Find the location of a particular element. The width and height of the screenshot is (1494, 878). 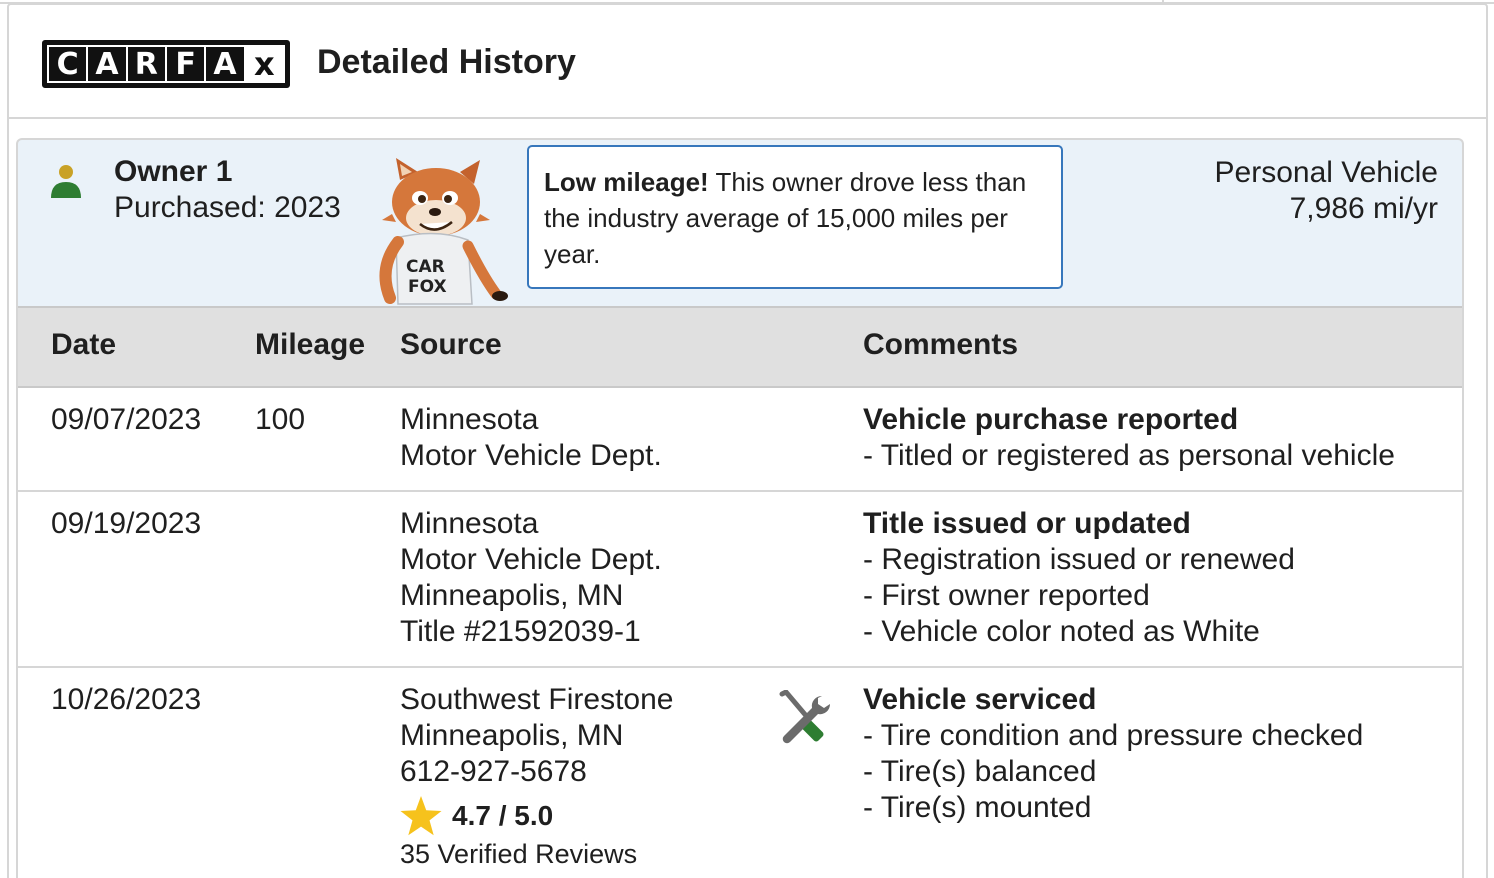

miles-per-year: 7,986 mi/yr is located at coordinates (1363, 208).